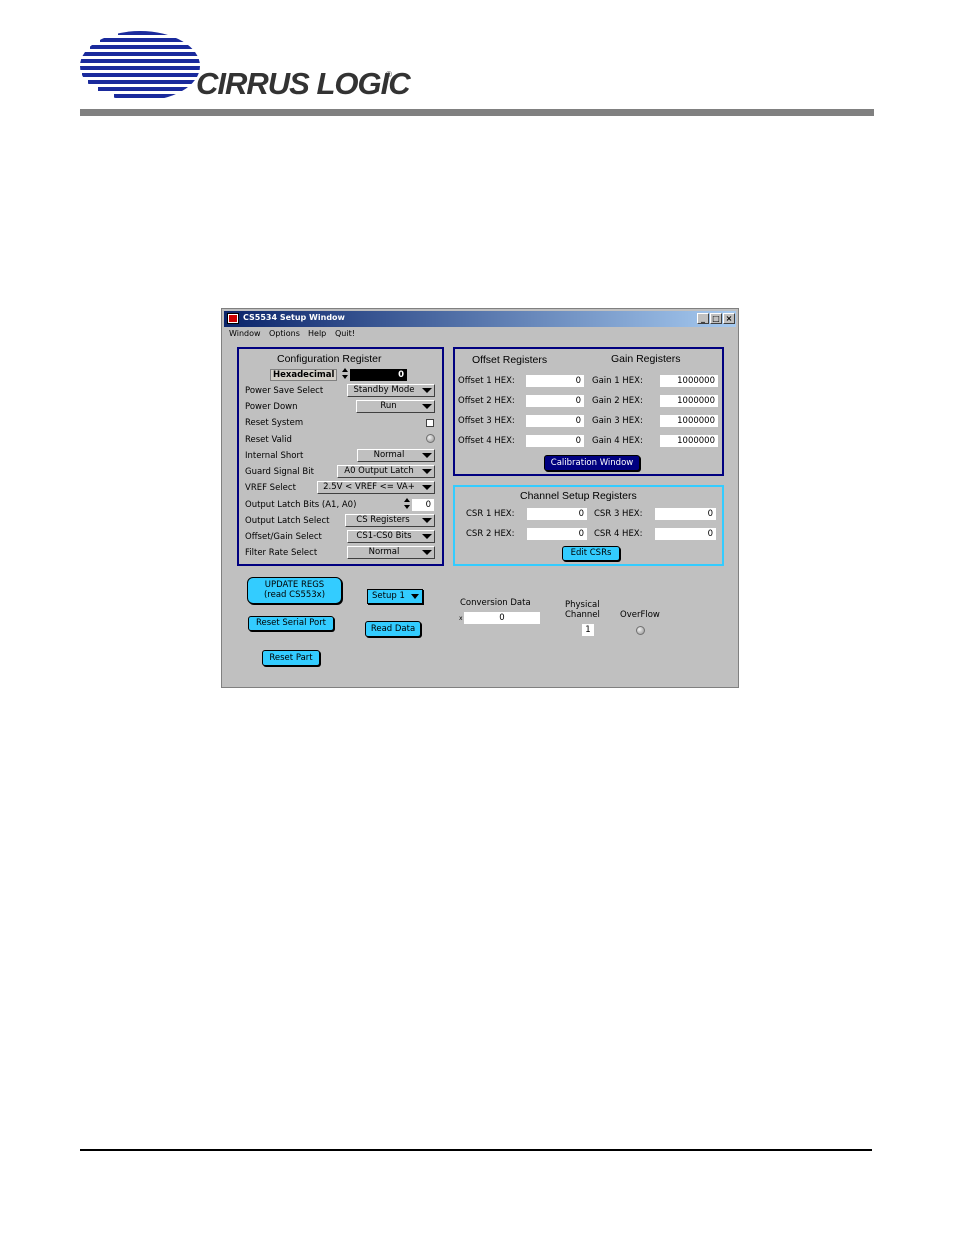 This screenshot has width=954, height=1235. Describe the element at coordinates (592, 463) in the screenshot. I see `calibration-window-button: Calibration Window` at that location.